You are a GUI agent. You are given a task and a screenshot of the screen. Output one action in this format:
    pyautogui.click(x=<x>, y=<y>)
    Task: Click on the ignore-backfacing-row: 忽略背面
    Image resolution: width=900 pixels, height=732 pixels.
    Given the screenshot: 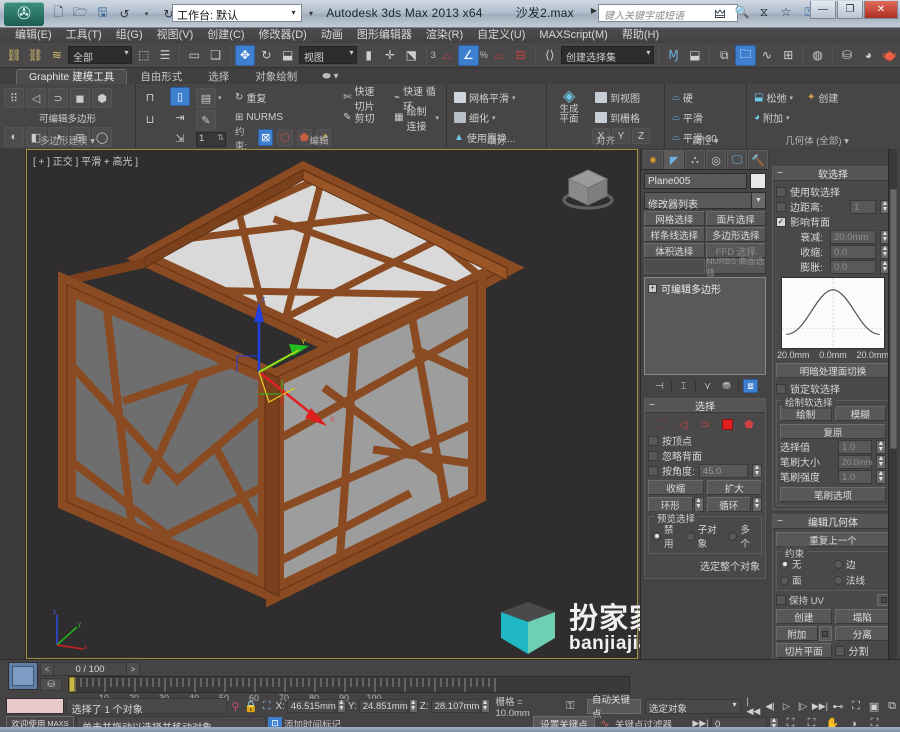 What is the action you would take?
    pyautogui.click(x=705, y=455)
    